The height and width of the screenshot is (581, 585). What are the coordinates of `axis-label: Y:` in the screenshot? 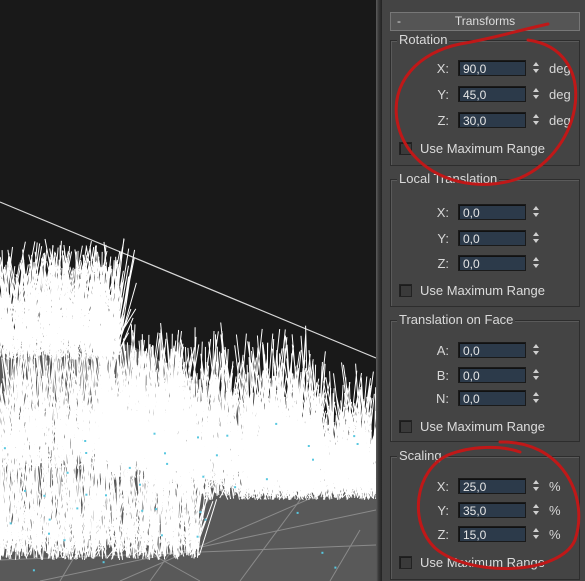 It's located at (443, 94).